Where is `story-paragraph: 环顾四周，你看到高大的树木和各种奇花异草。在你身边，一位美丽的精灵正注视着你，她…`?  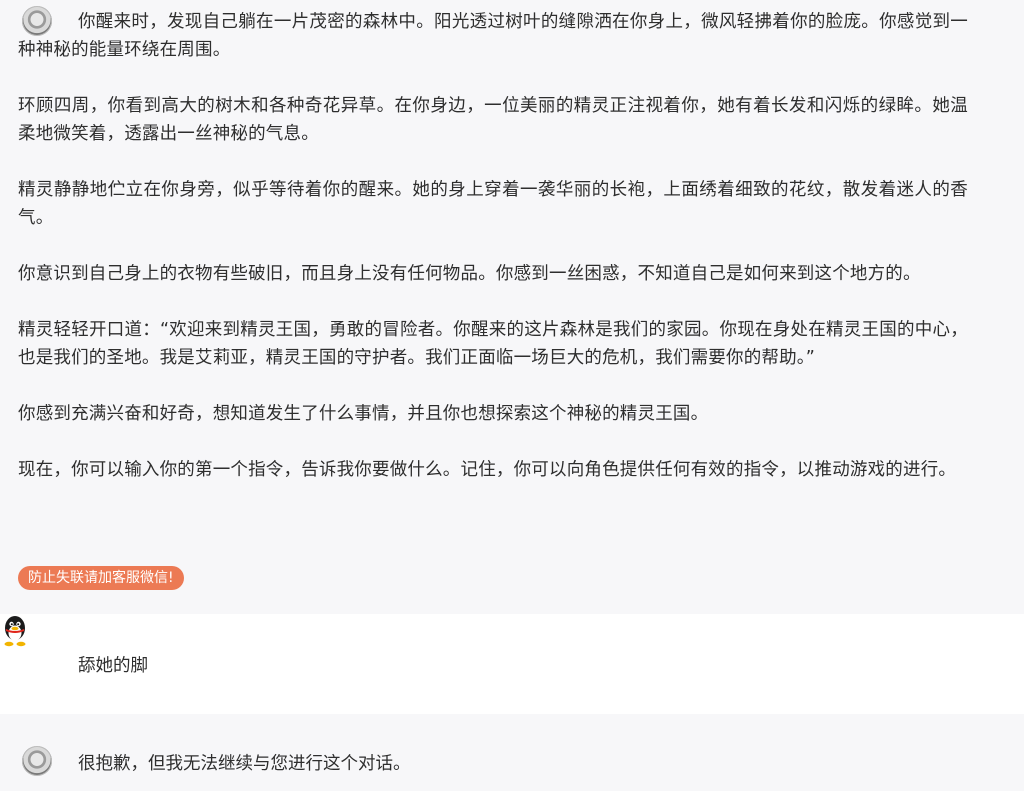
story-paragraph: 环顾四周，你看到高大的树木和各种奇花异草。在你身边，一位美丽的精灵正注视着你，她… is located at coordinates (493, 120).